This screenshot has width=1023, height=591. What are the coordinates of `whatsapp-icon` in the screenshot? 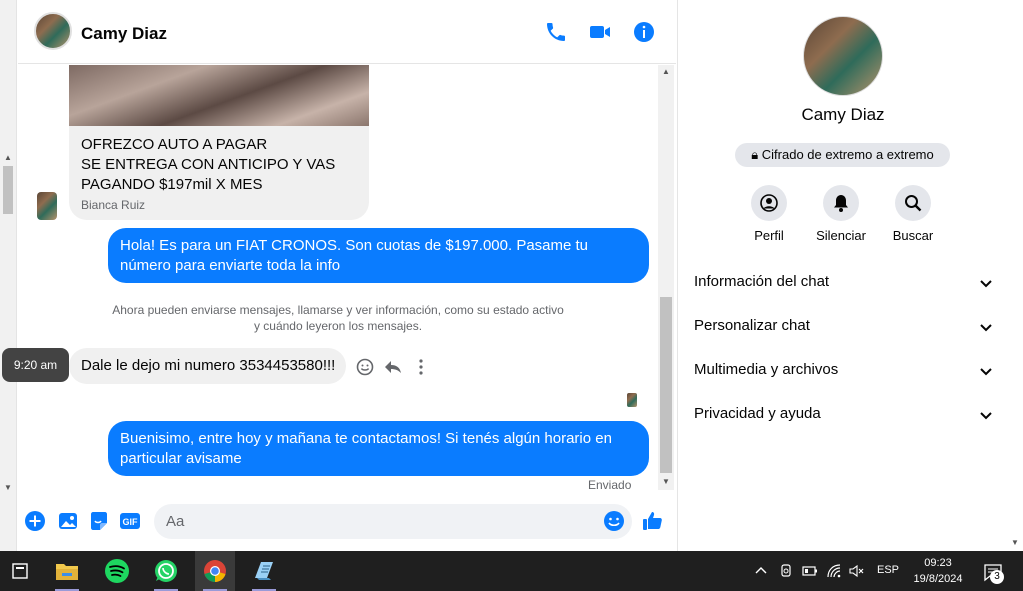 It's located at (166, 571).